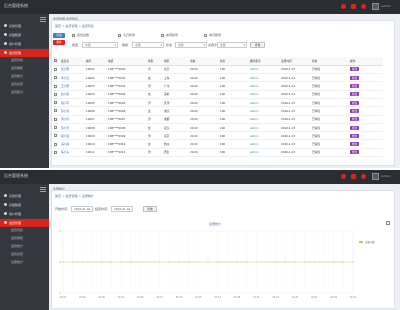 The image size is (400, 310). I want to click on start-date-input: 2016-01-01, so click(82, 209).